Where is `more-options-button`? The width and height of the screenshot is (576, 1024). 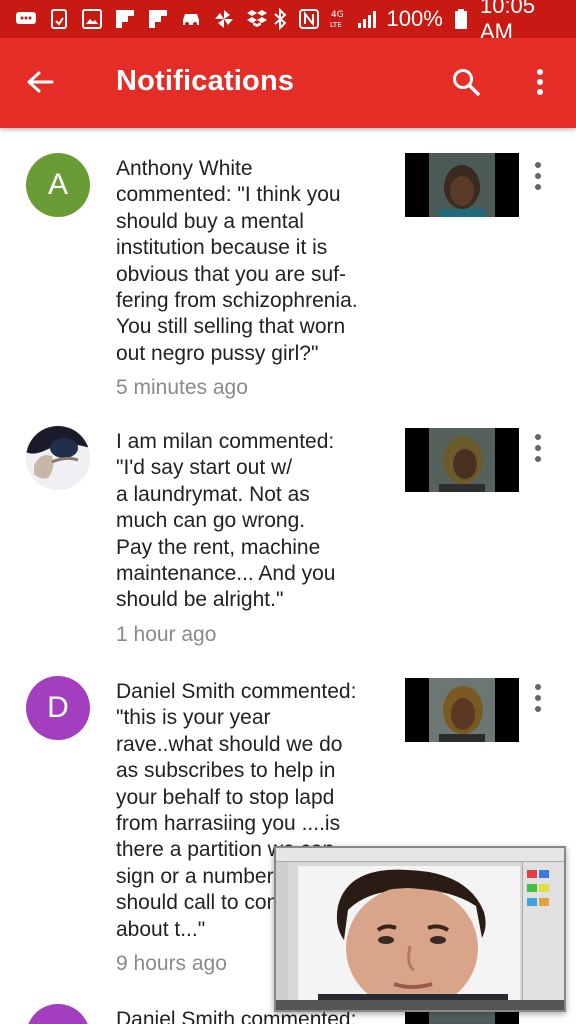
more-options-button is located at coordinates (540, 82).